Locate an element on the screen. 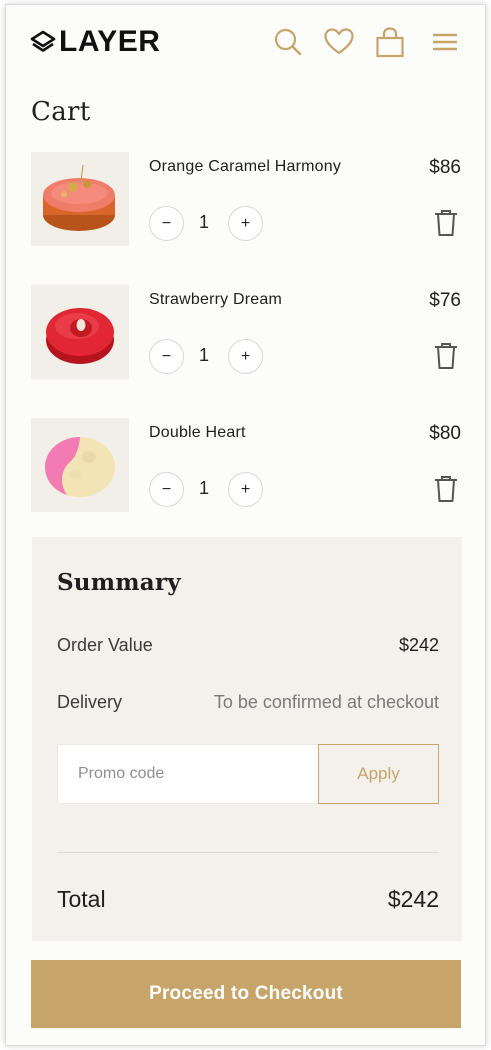 The height and width of the screenshot is (1050, 491). logo: LAYER is located at coordinates (95, 42).